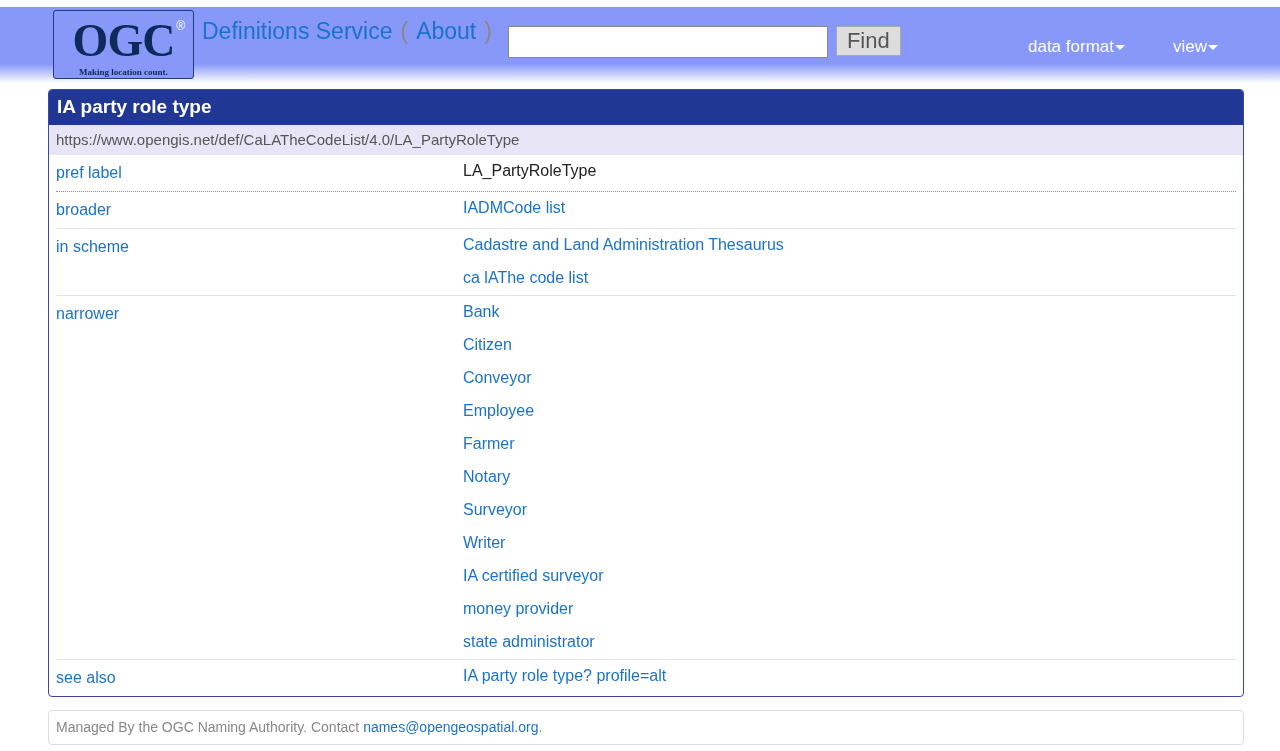  Describe the element at coordinates (533, 544) in the screenshot. I see `property-value-link: Writer` at that location.